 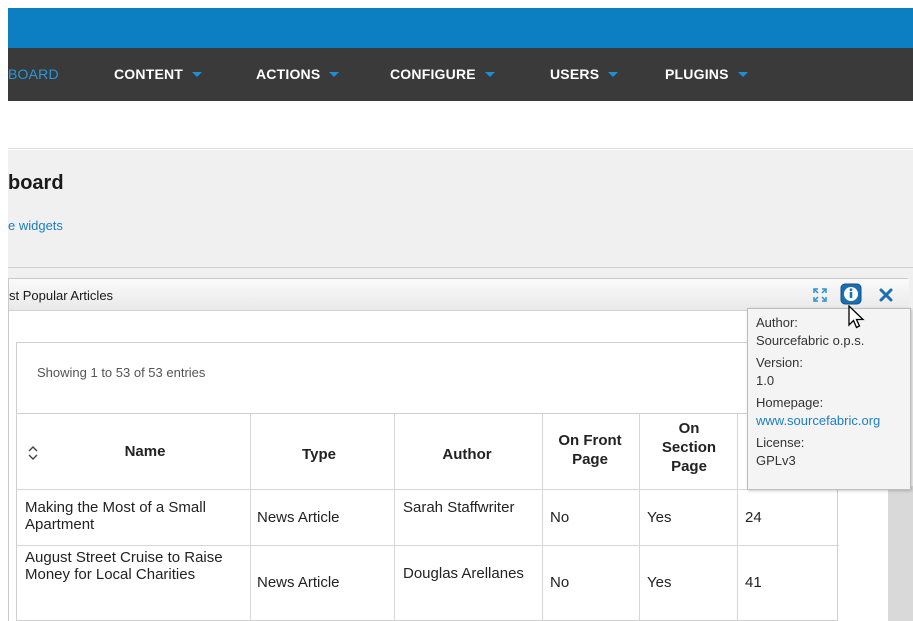 What do you see at coordinates (459, 295) in the screenshot?
I see `widget-header: st Popular Articles` at bounding box center [459, 295].